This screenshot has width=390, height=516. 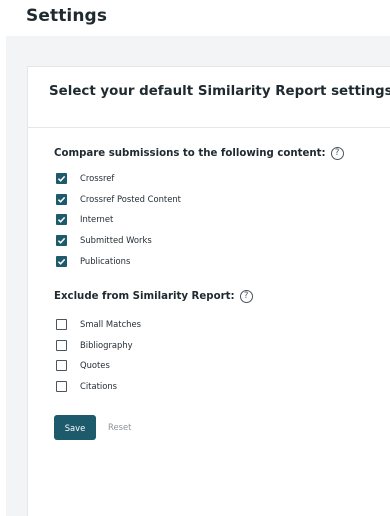 I want to click on checkbox-label: Small Matches, so click(x=110, y=324).